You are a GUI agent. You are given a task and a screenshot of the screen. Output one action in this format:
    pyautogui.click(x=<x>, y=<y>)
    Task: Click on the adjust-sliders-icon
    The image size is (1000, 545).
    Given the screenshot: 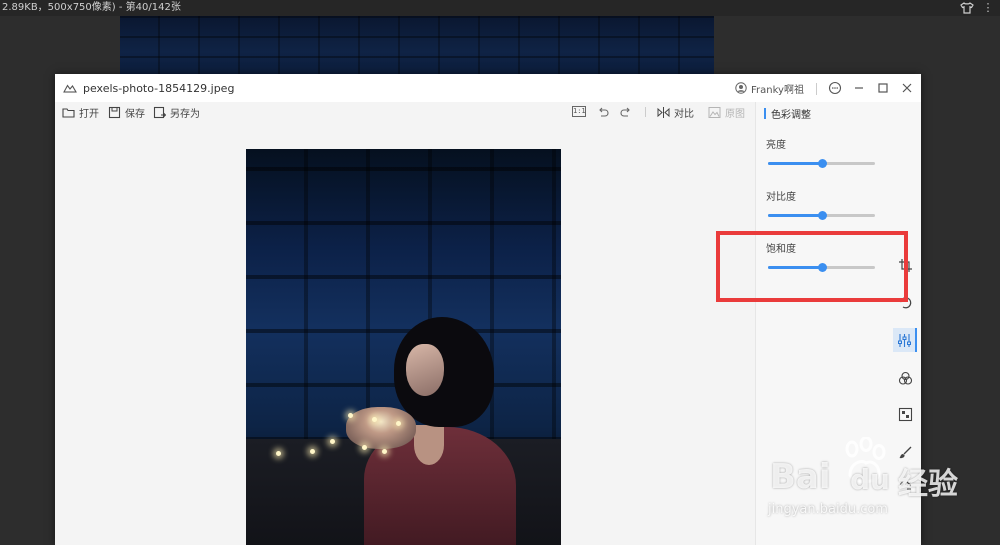 What is the action you would take?
    pyautogui.click(x=904, y=340)
    